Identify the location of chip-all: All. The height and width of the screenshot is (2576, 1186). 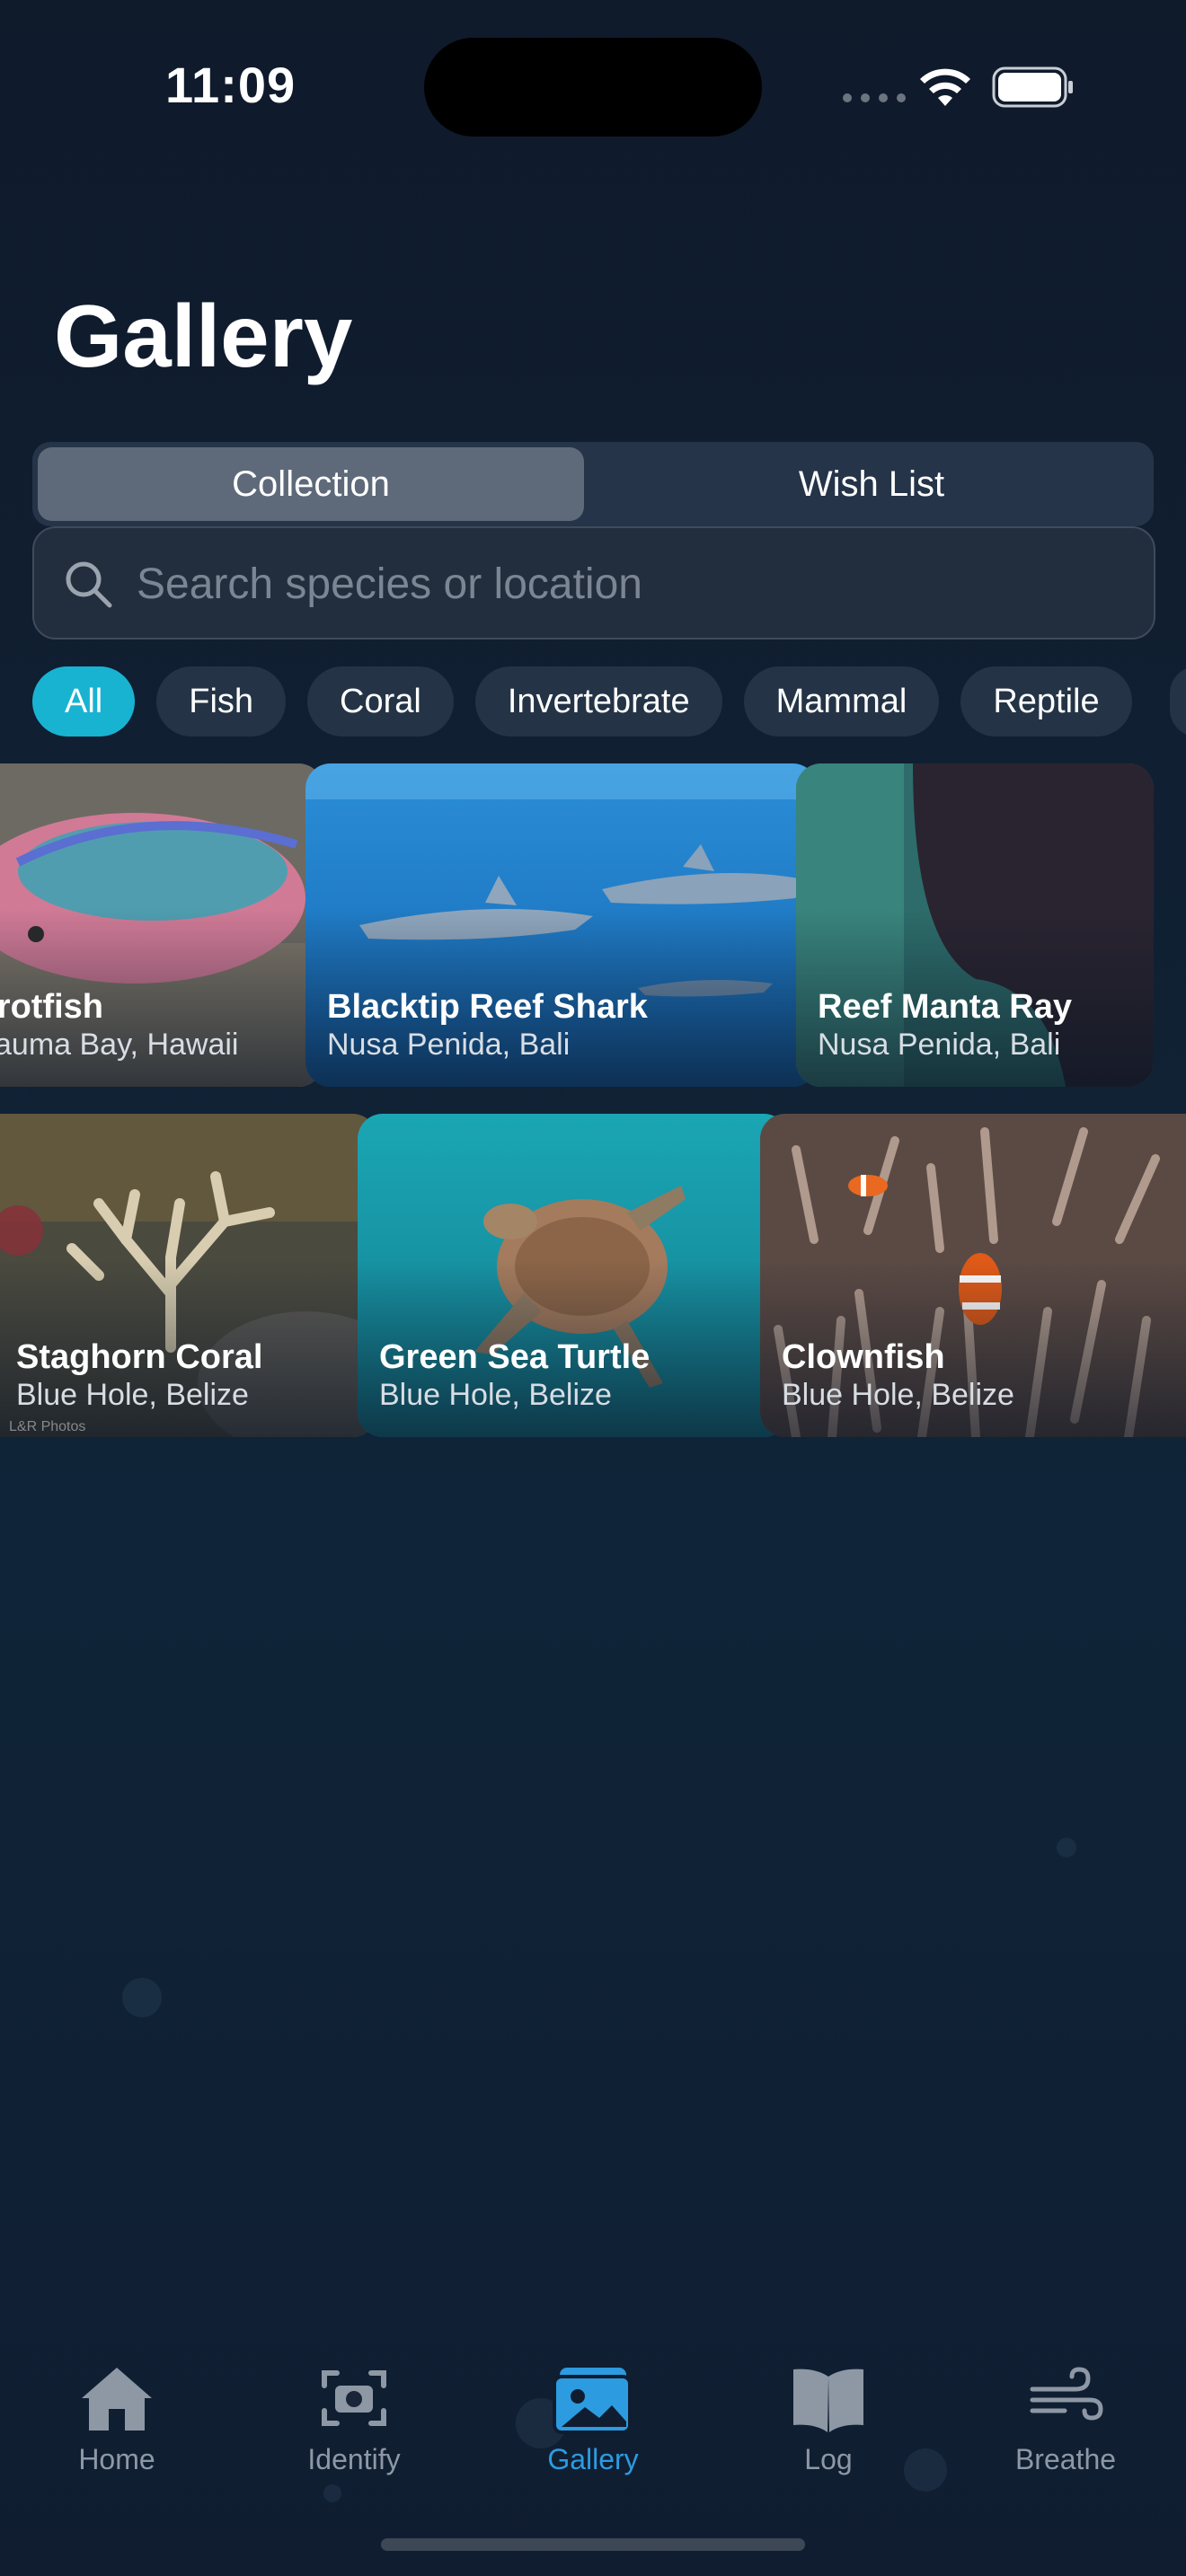
(84, 701).